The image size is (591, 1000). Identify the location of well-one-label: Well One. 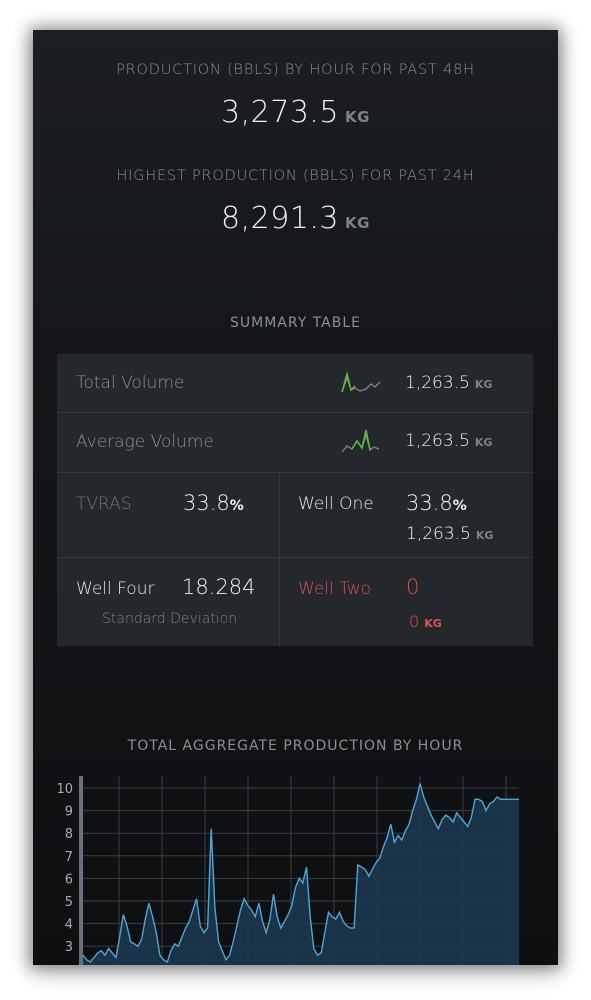
(336, 504).